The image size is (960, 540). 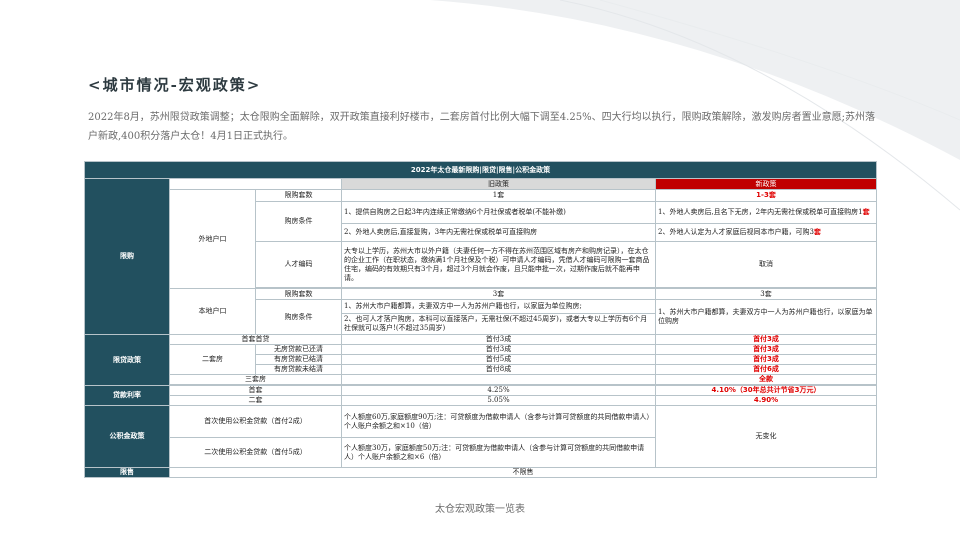 I want to click on local-hukou-label: 本地户口, so click(x=212, y=311).